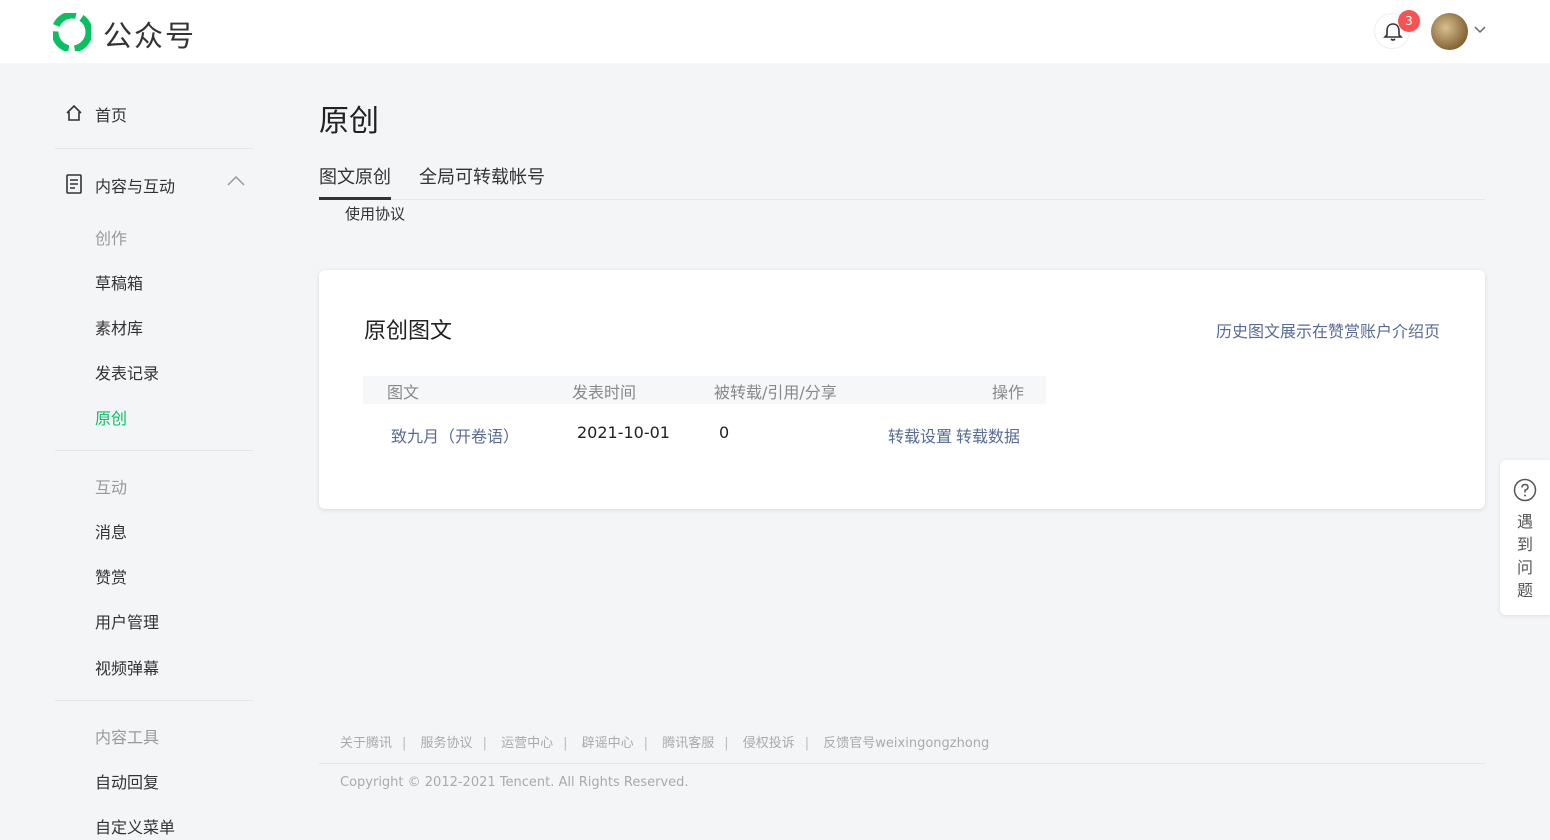 The width and height of the screenshot is (1550, 840). Describe the element at coordinates (902, 199) in the screenshot. I see `tabs-divider` at that location.